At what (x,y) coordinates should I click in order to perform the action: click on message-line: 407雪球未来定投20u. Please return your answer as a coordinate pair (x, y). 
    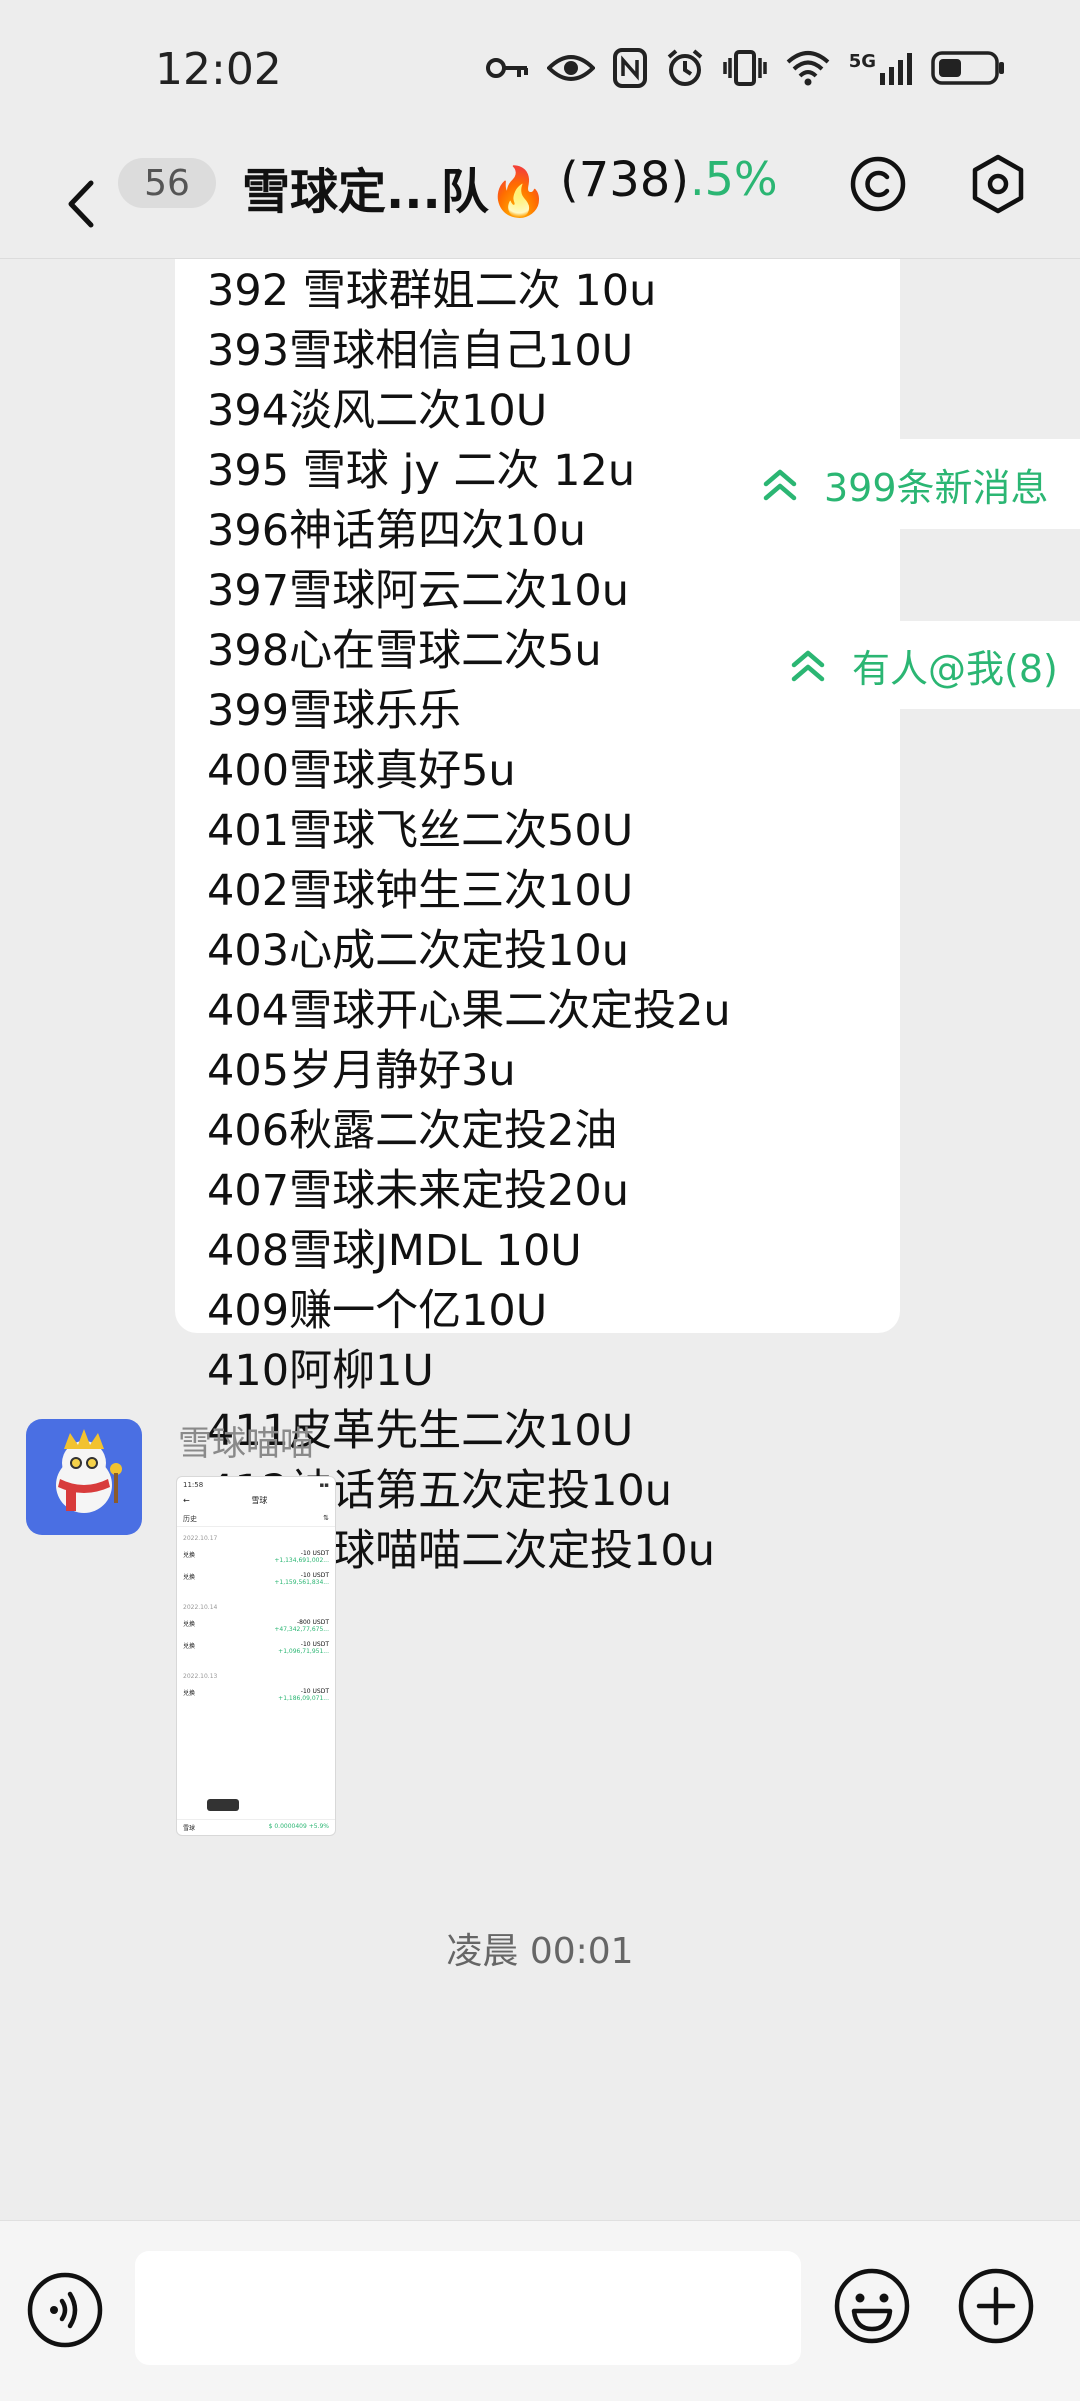
    Looking at the image, I should click on (418, 1191).